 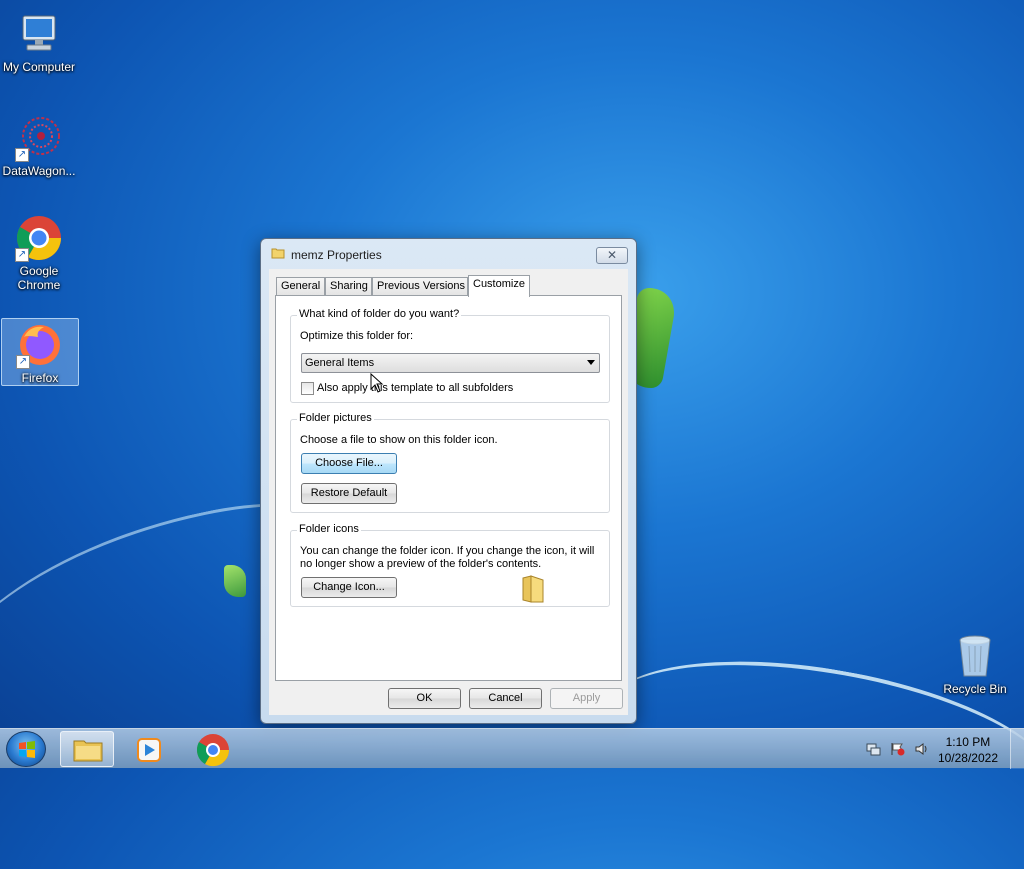 What do you see at coordinates (357, 336) in the screenshot?
I see `optimize-label: Optimize this folder for:` at bounding box center [357, 336].